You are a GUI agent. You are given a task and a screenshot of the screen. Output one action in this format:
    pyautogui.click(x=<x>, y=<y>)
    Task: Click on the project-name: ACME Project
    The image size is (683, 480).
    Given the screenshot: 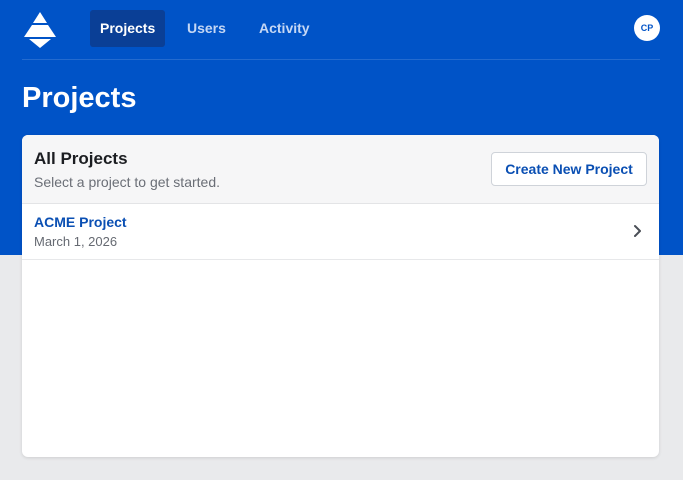 What is the action you would take?
    pyautogui.click(x=80, y=222)
    